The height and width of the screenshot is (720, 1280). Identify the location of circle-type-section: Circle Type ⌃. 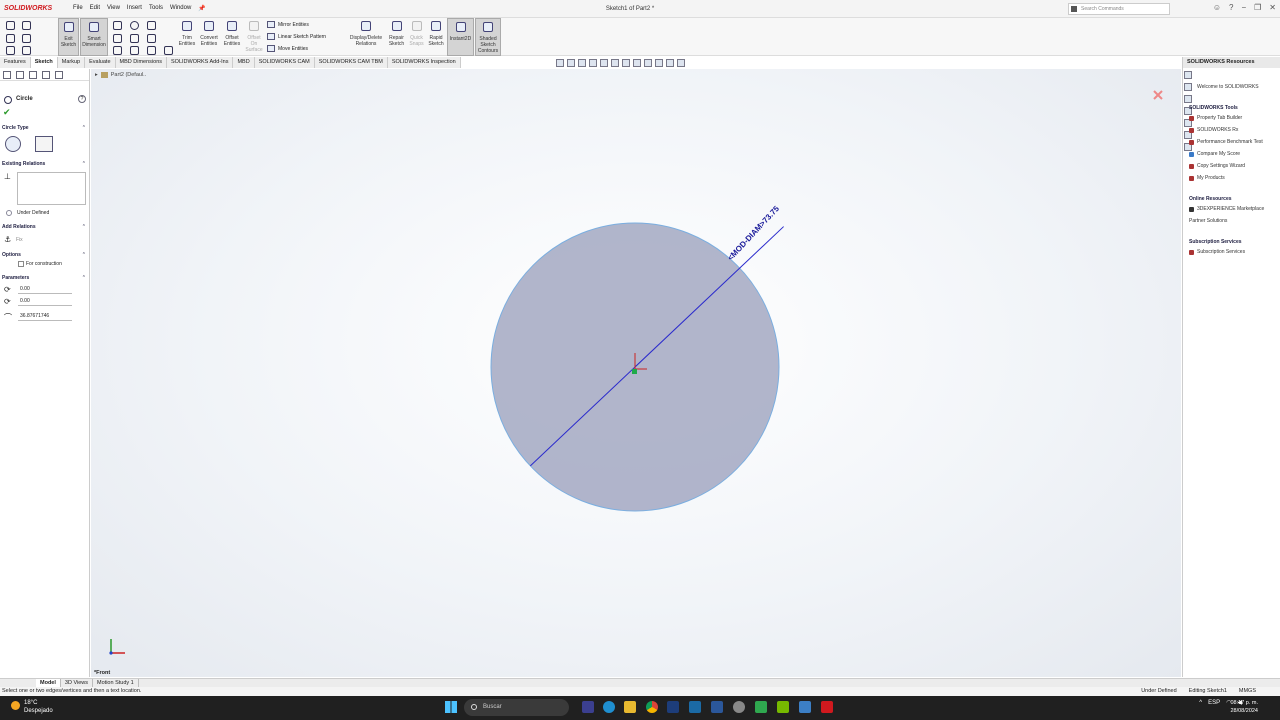
(44, 128).